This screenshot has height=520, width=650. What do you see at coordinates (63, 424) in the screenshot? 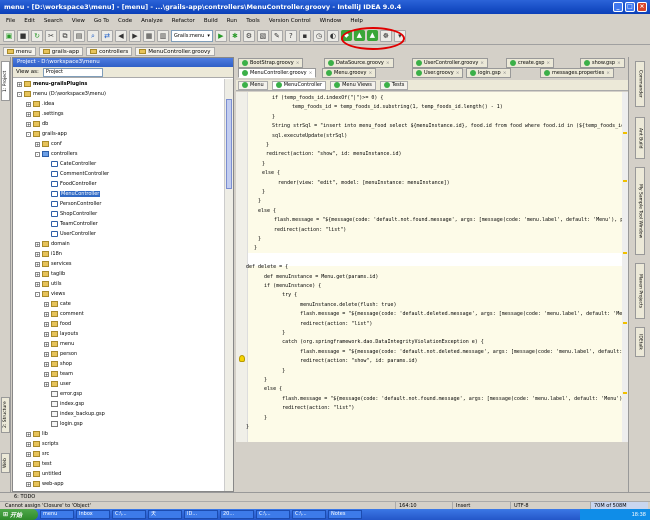
I see `tree-node: login.gsp` at bounding box center [63, 424].